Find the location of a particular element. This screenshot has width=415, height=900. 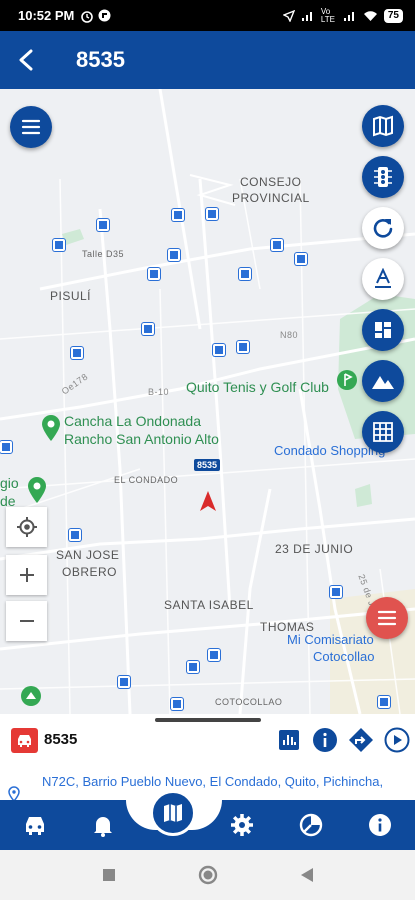

play-icon is located at coordinates (397, 740).